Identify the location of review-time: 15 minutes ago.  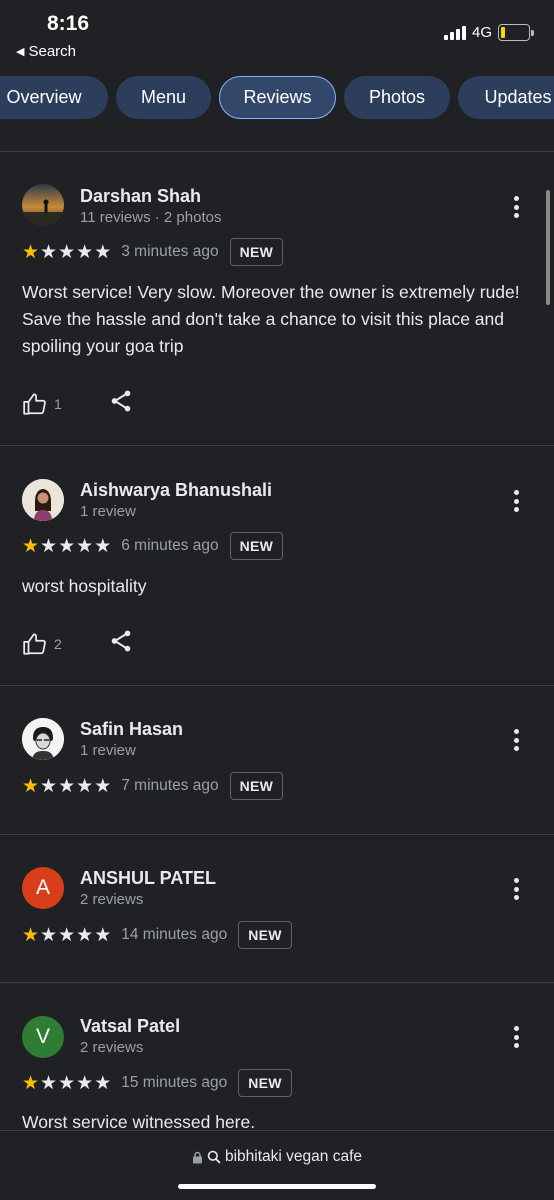
(174, 1082).